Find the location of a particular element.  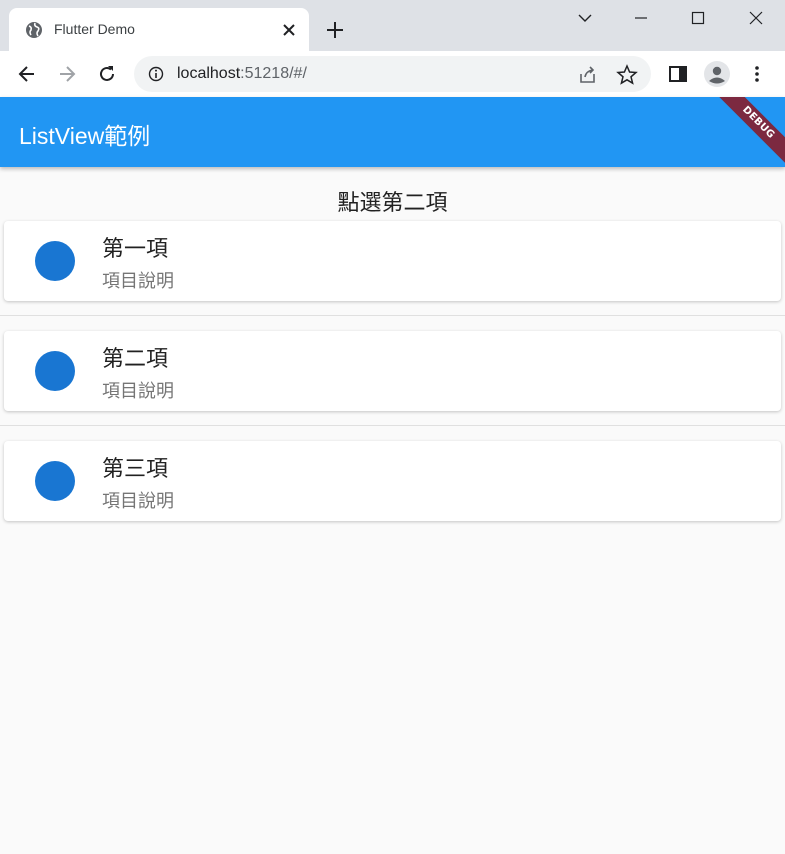

reload-icon is located at coordinates (107, 73).